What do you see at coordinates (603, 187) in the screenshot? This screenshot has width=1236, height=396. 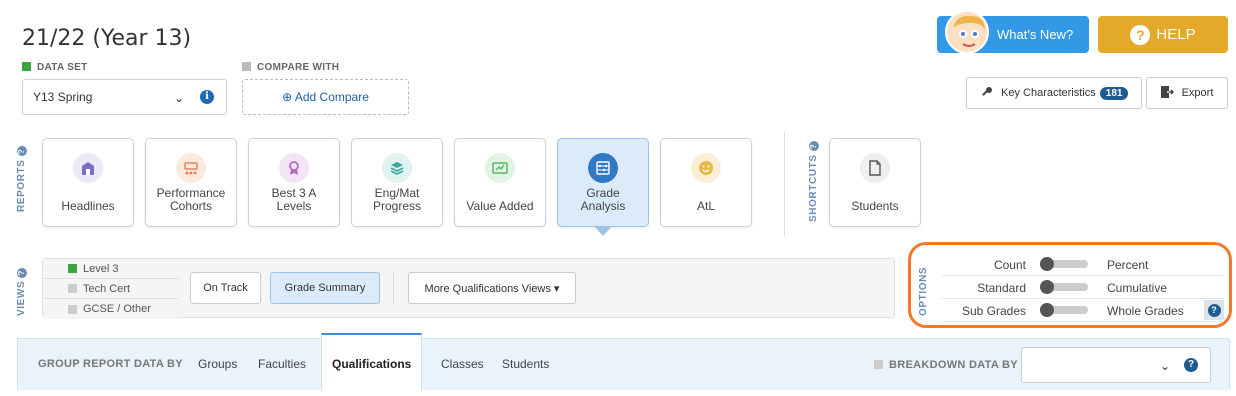 I see `report-card-grade-analysis: Grade Analysis` at bounding box center [603, 187].